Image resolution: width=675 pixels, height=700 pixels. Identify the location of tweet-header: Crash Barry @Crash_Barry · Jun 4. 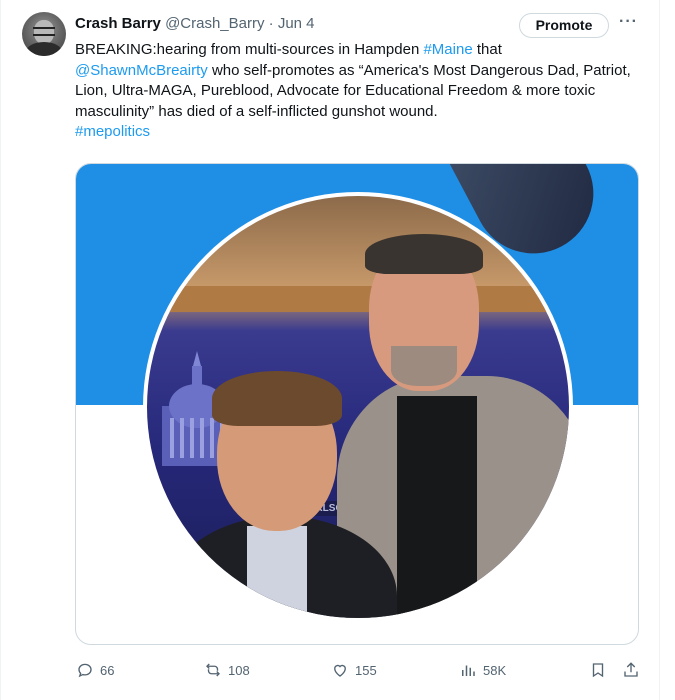
(195, 24).